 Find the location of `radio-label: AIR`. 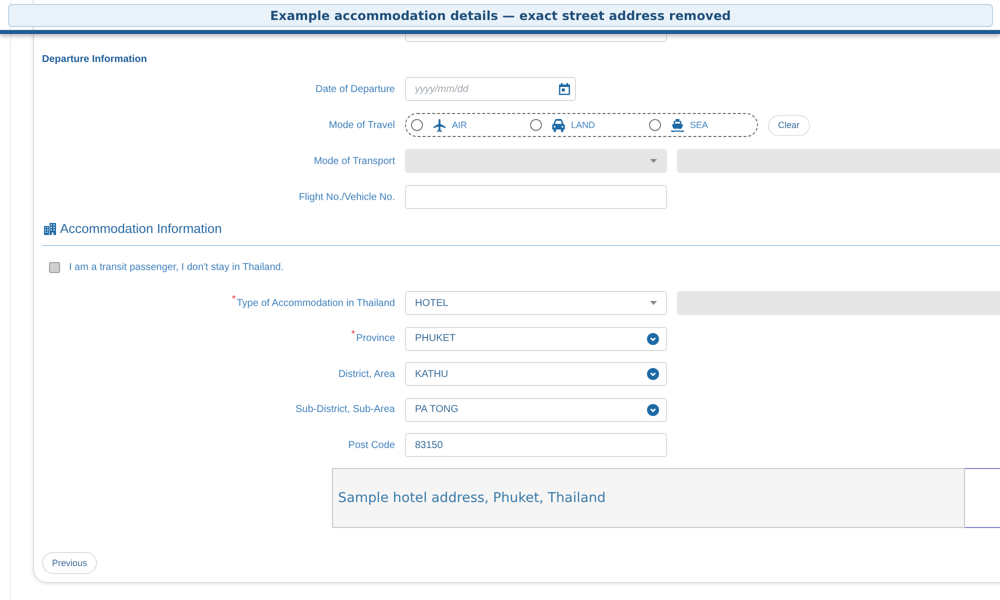

radio-label: AIR is located at coordinates (460, 125).